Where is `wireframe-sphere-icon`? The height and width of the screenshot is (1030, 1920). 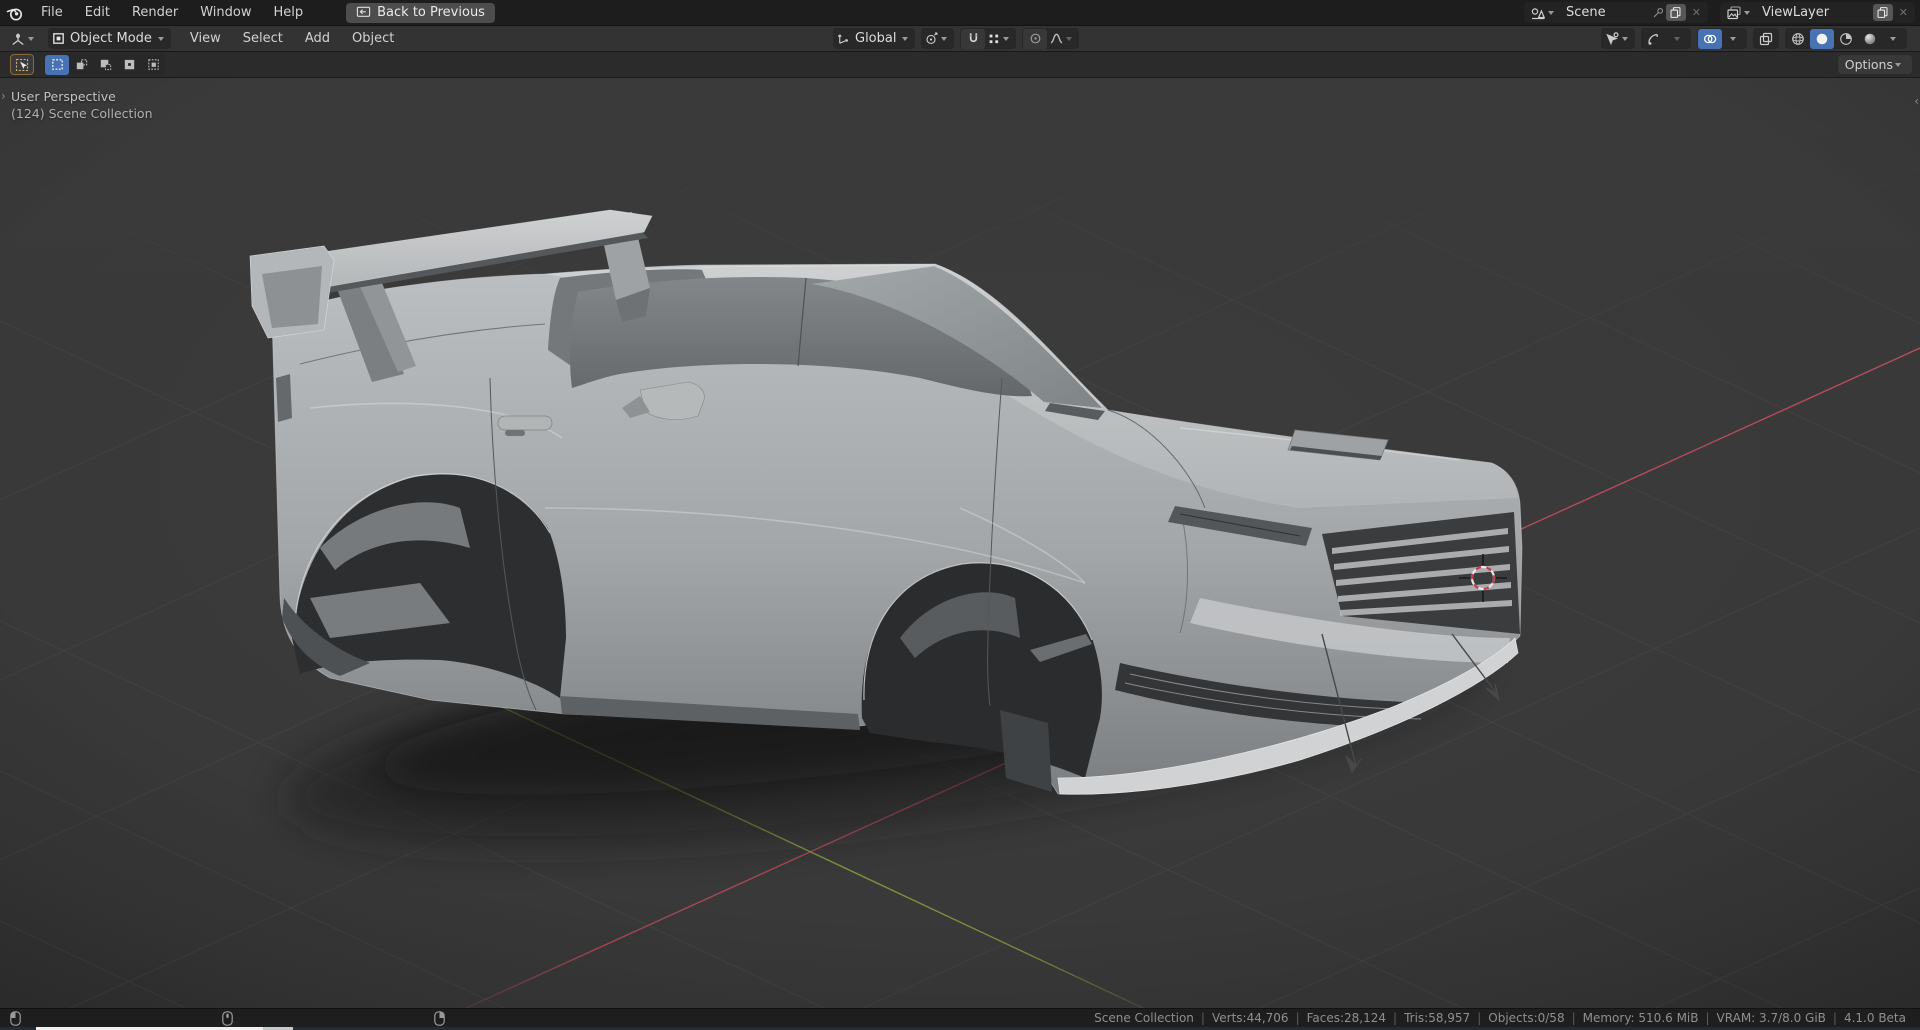
wireframe-sphere-icon is located at coordinates (1798, 38).